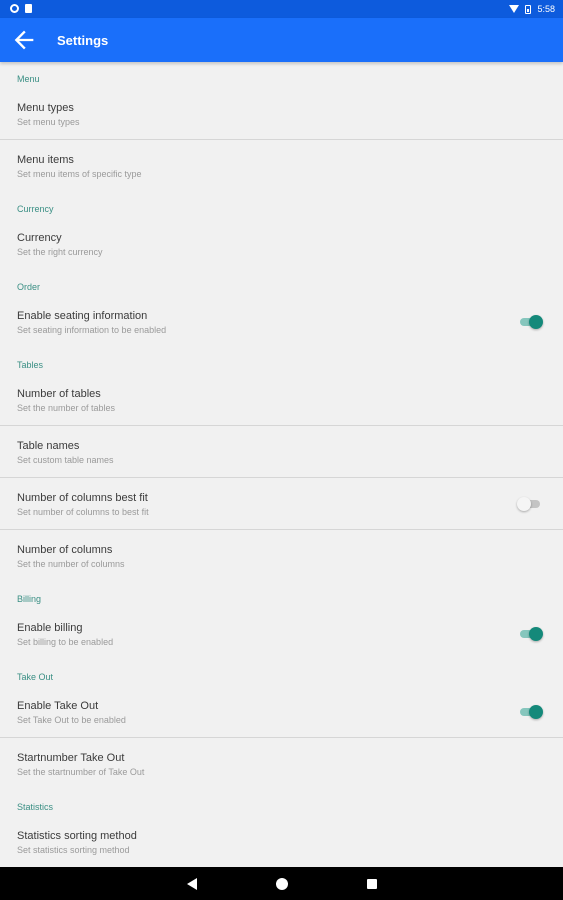 The height and width of the screenshot is (900, 563). Describe the element at coordinates (29, 599) in the screenshot. I see `section-header-billing: Billing` at that location.